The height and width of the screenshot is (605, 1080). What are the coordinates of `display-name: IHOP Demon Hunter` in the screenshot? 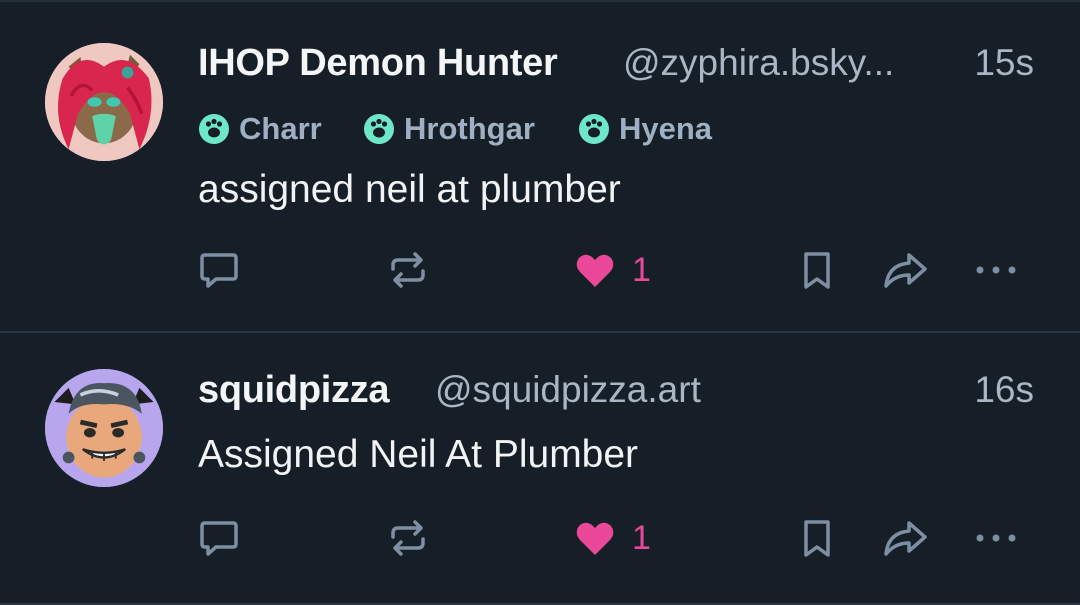 It's located at (378, 63).